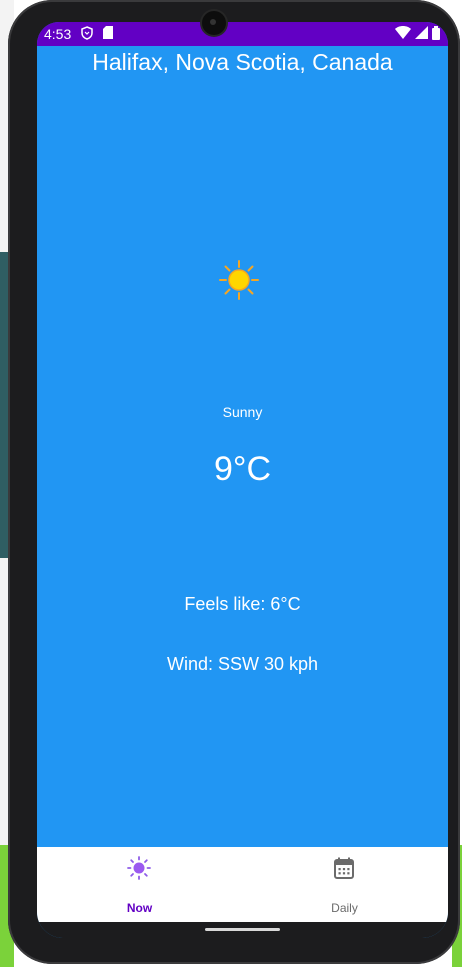  What do you see at coordinates (242, 604) in the screenshot?
I see `feels-like: Feels like: 6°C` at bounding box center [242, 604].